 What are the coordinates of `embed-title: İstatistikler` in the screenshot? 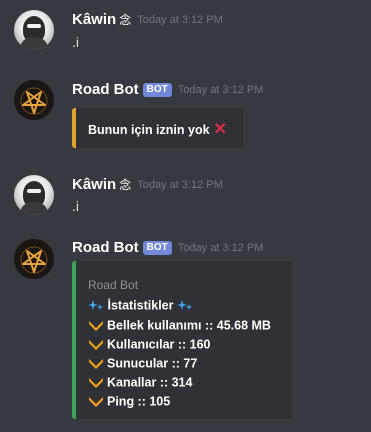 It's located at (140, 305).